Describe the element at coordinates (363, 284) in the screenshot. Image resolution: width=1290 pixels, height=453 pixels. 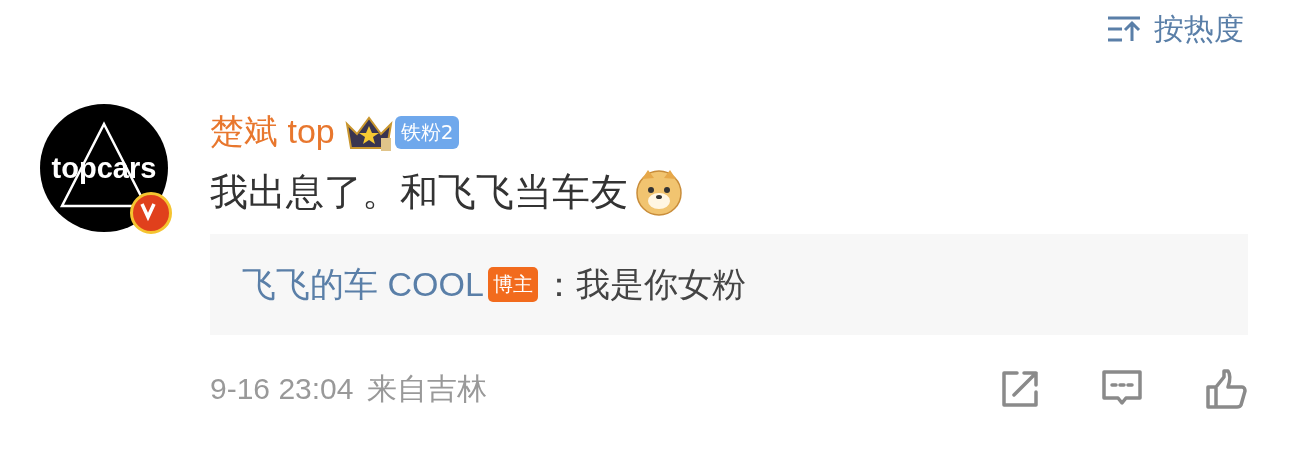
I see `reply-author: 飞飞的车 COOL` at that location.